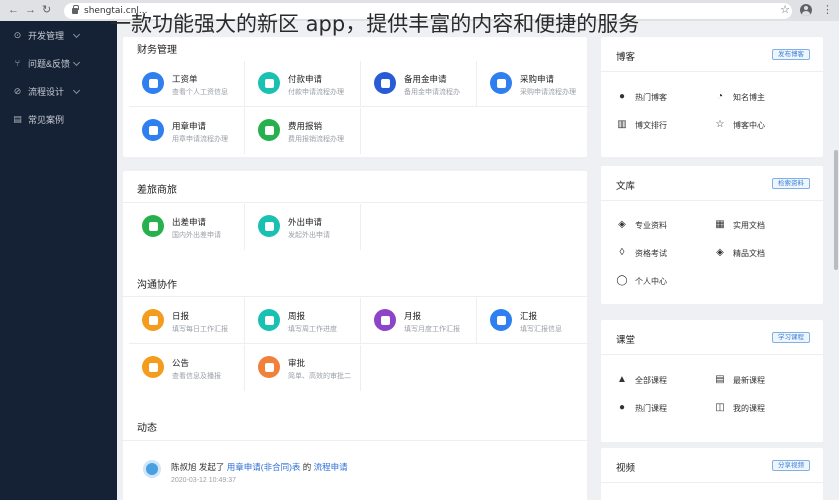 The height and width of the screenshot is (500, 839). What do you see at coordinates (791, 183) in the screenshot?
I see `search-docs-button: 检索资料` at bounding box center [791, 183].